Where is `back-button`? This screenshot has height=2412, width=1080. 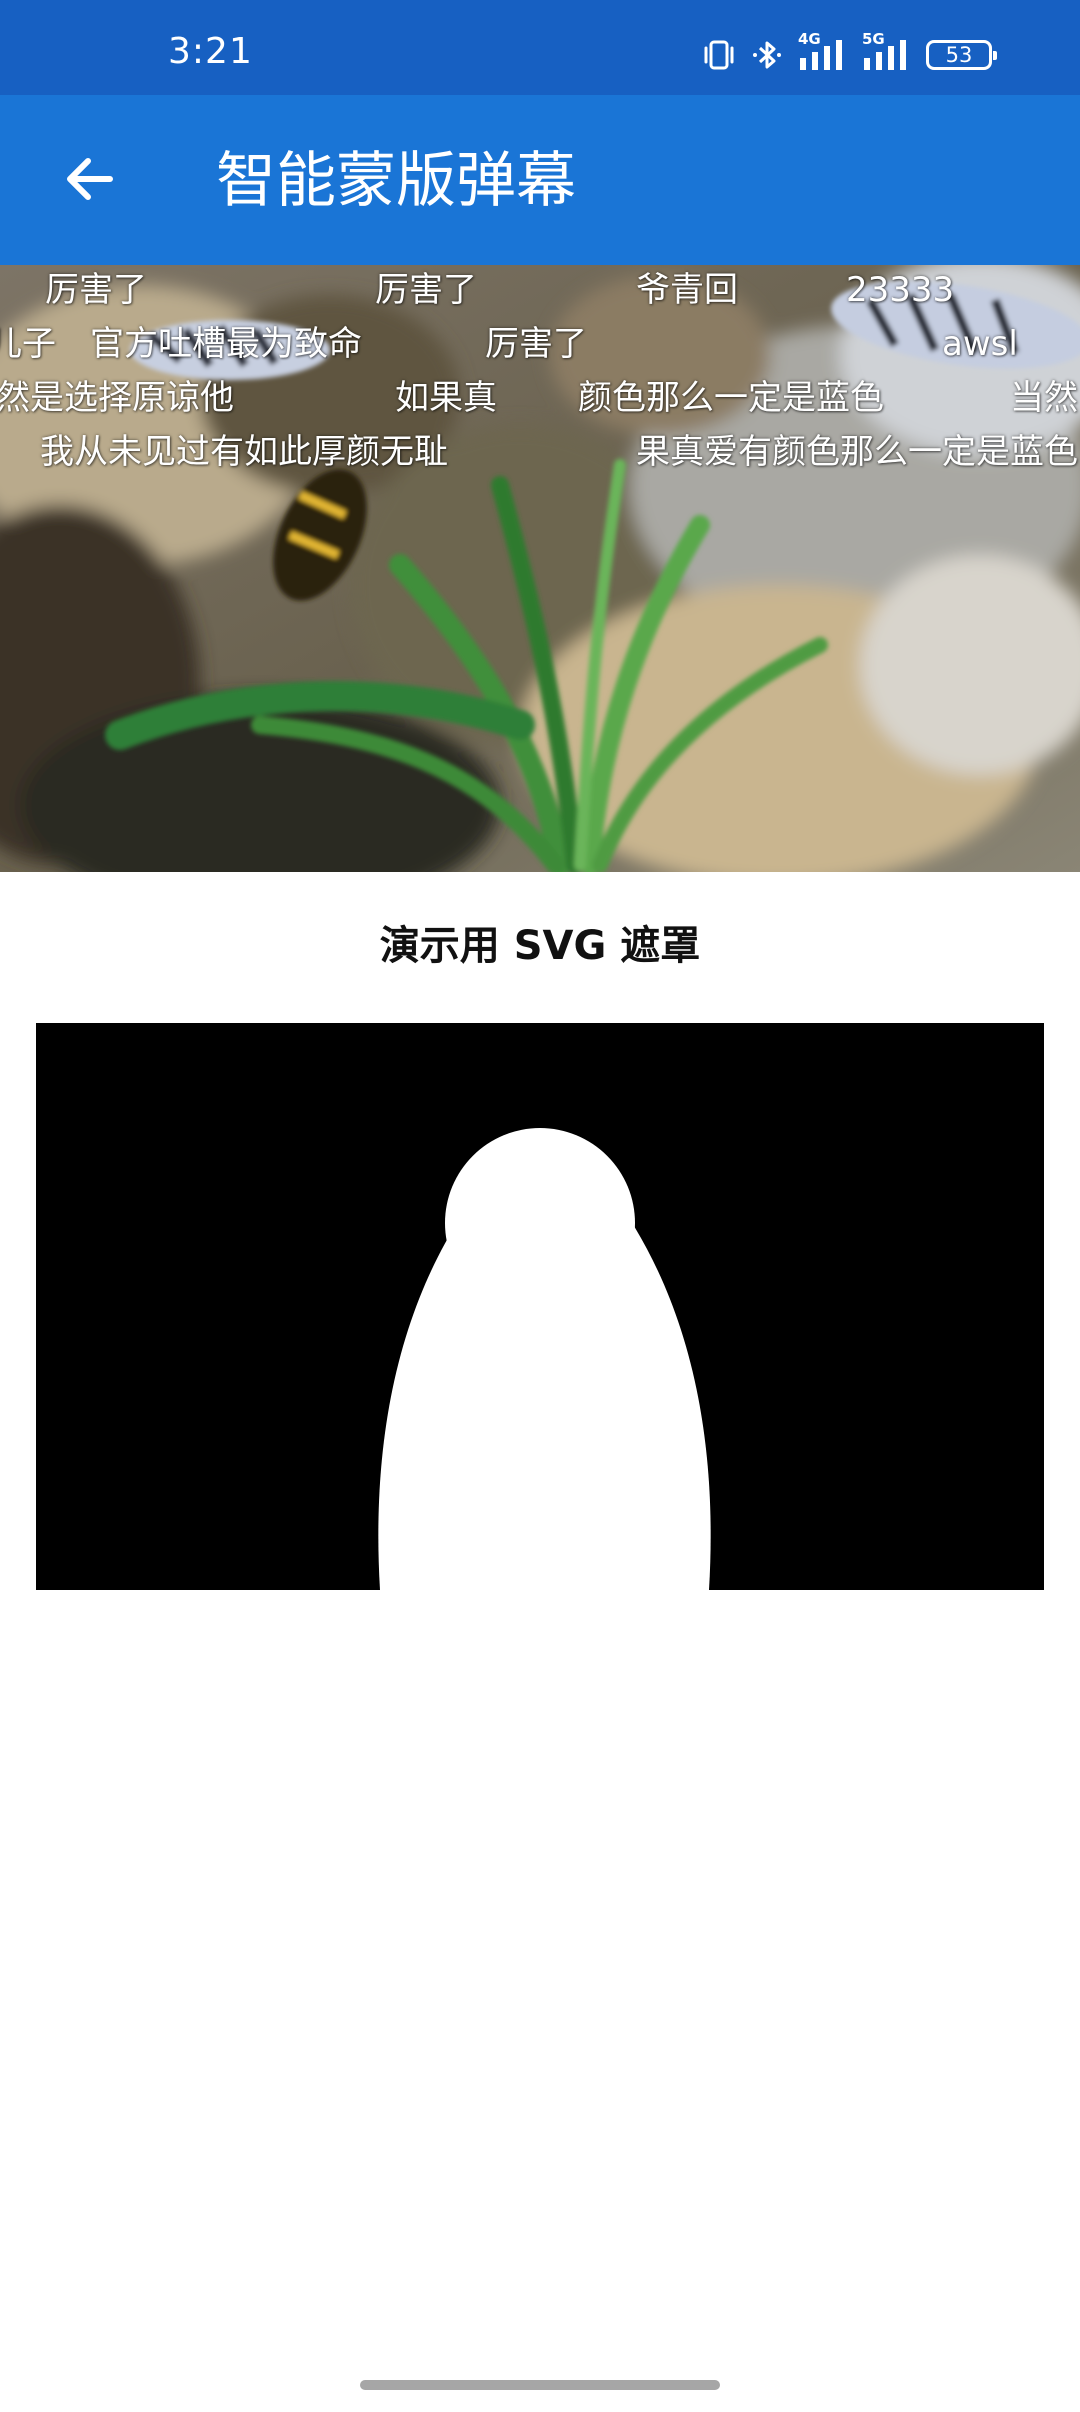
back-button is located at coordinates (88, 181).